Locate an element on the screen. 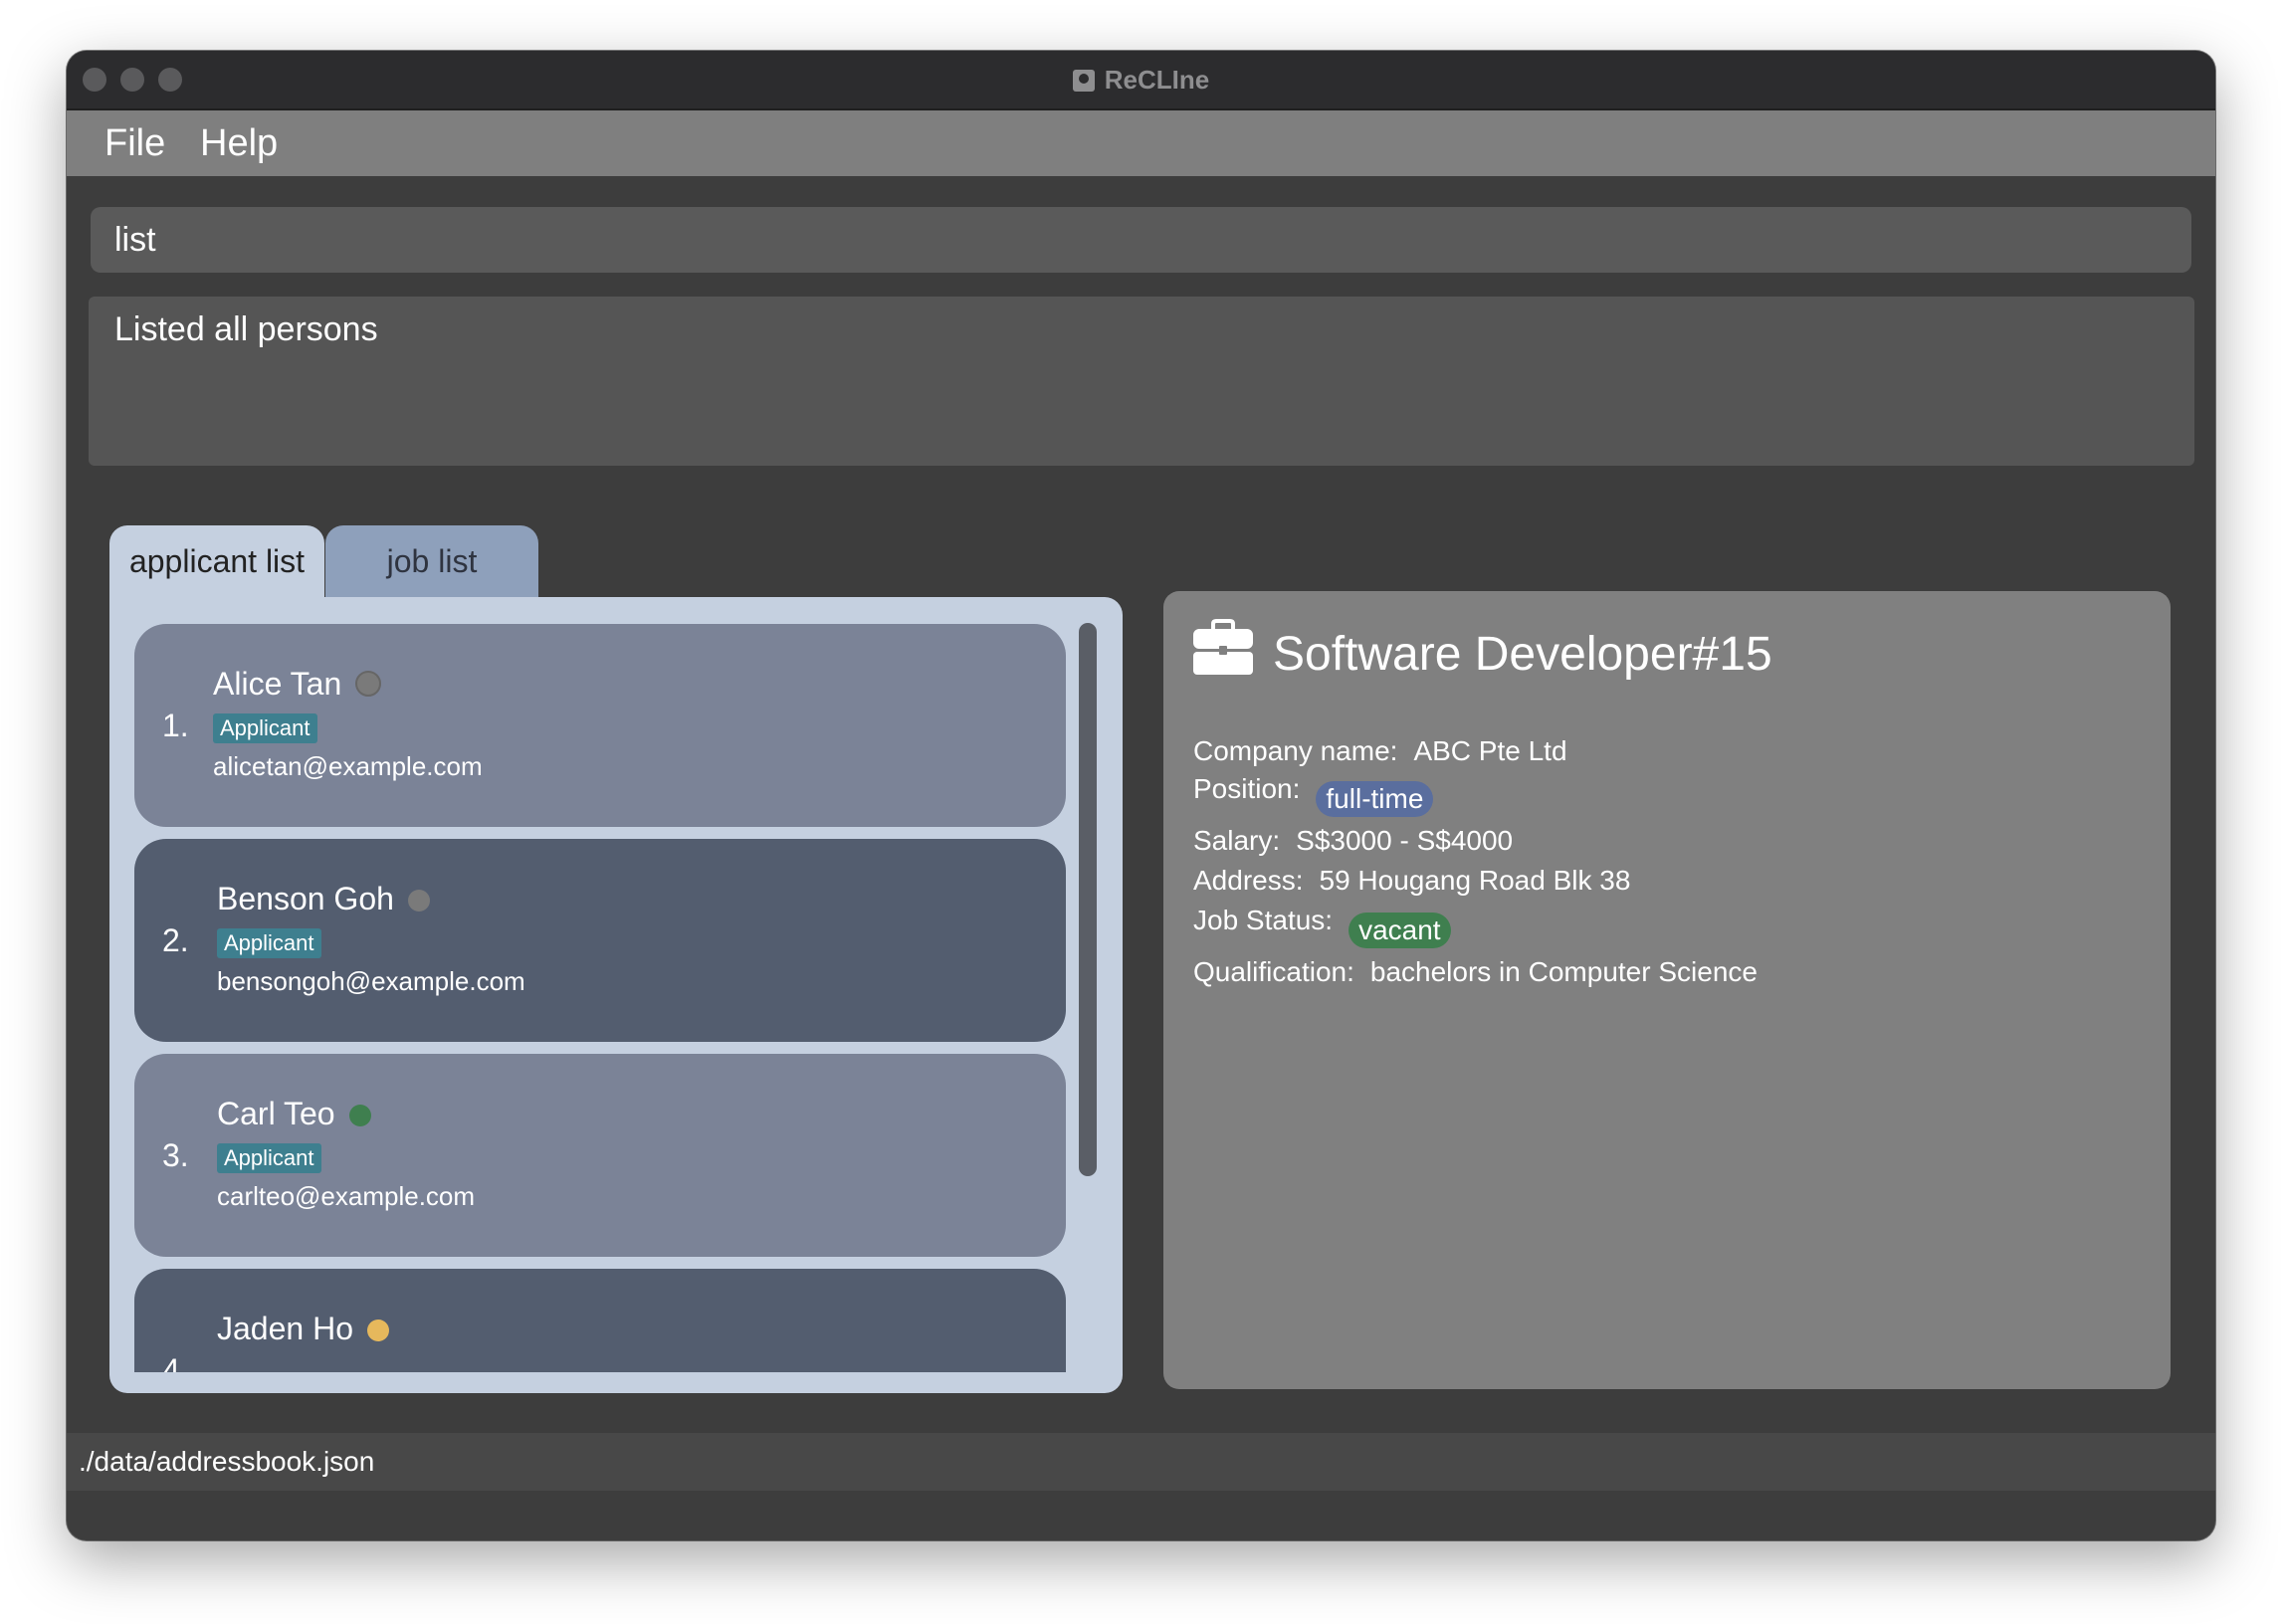 Image resolution: width=2283 pixels, height=1624 pixels. position-badge: full-time is located at coordinates (1375, 799).